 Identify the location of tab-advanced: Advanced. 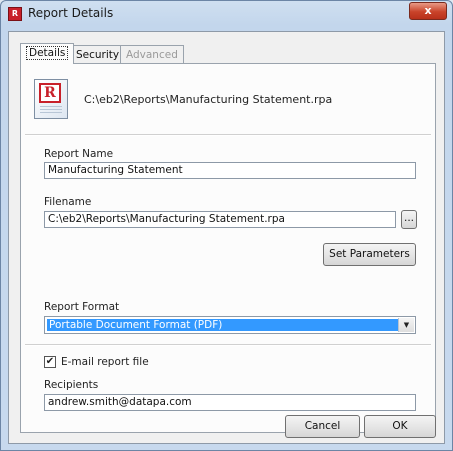
(152, 54).